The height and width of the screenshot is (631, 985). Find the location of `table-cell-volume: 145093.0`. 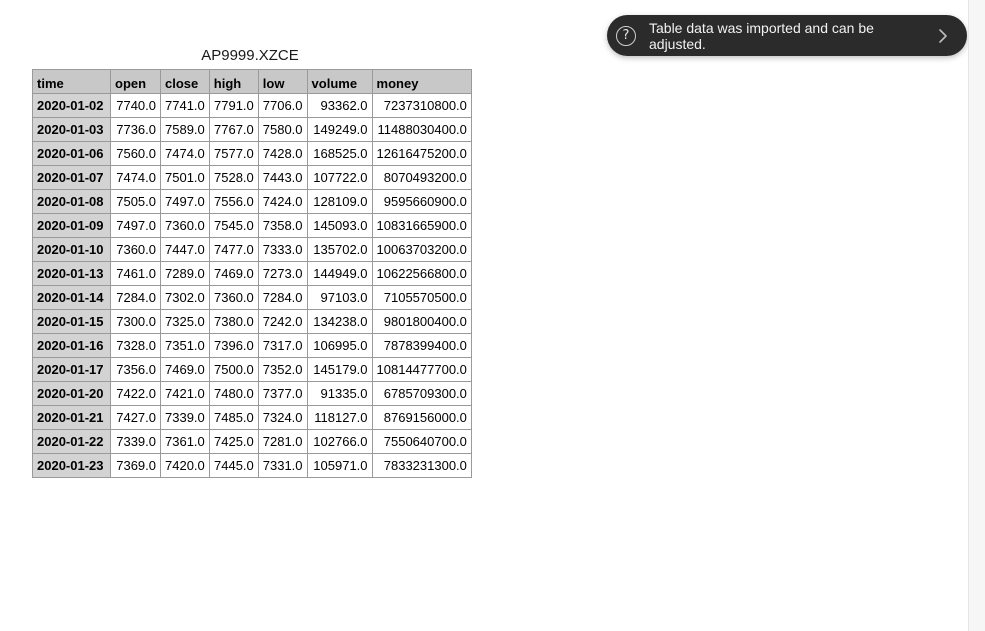

table-cell-volume: 145093.0 is located at coordinates (339, 225).